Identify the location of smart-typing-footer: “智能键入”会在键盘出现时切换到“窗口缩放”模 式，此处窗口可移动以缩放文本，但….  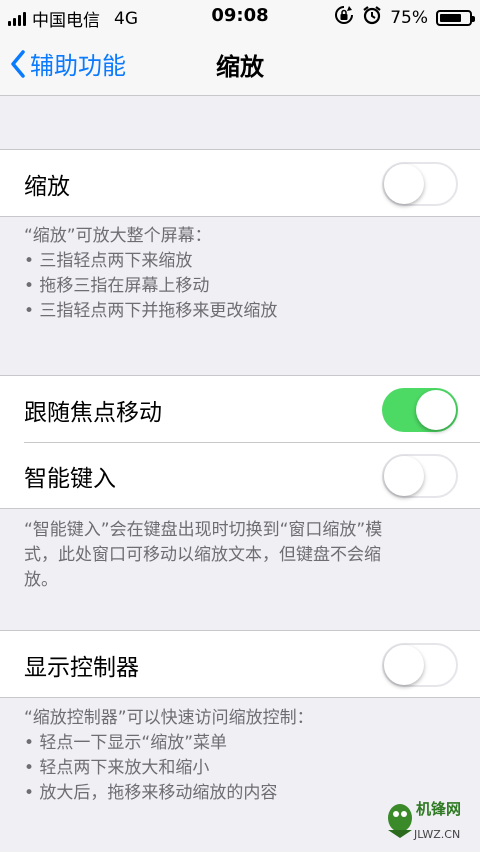
(244, 555).